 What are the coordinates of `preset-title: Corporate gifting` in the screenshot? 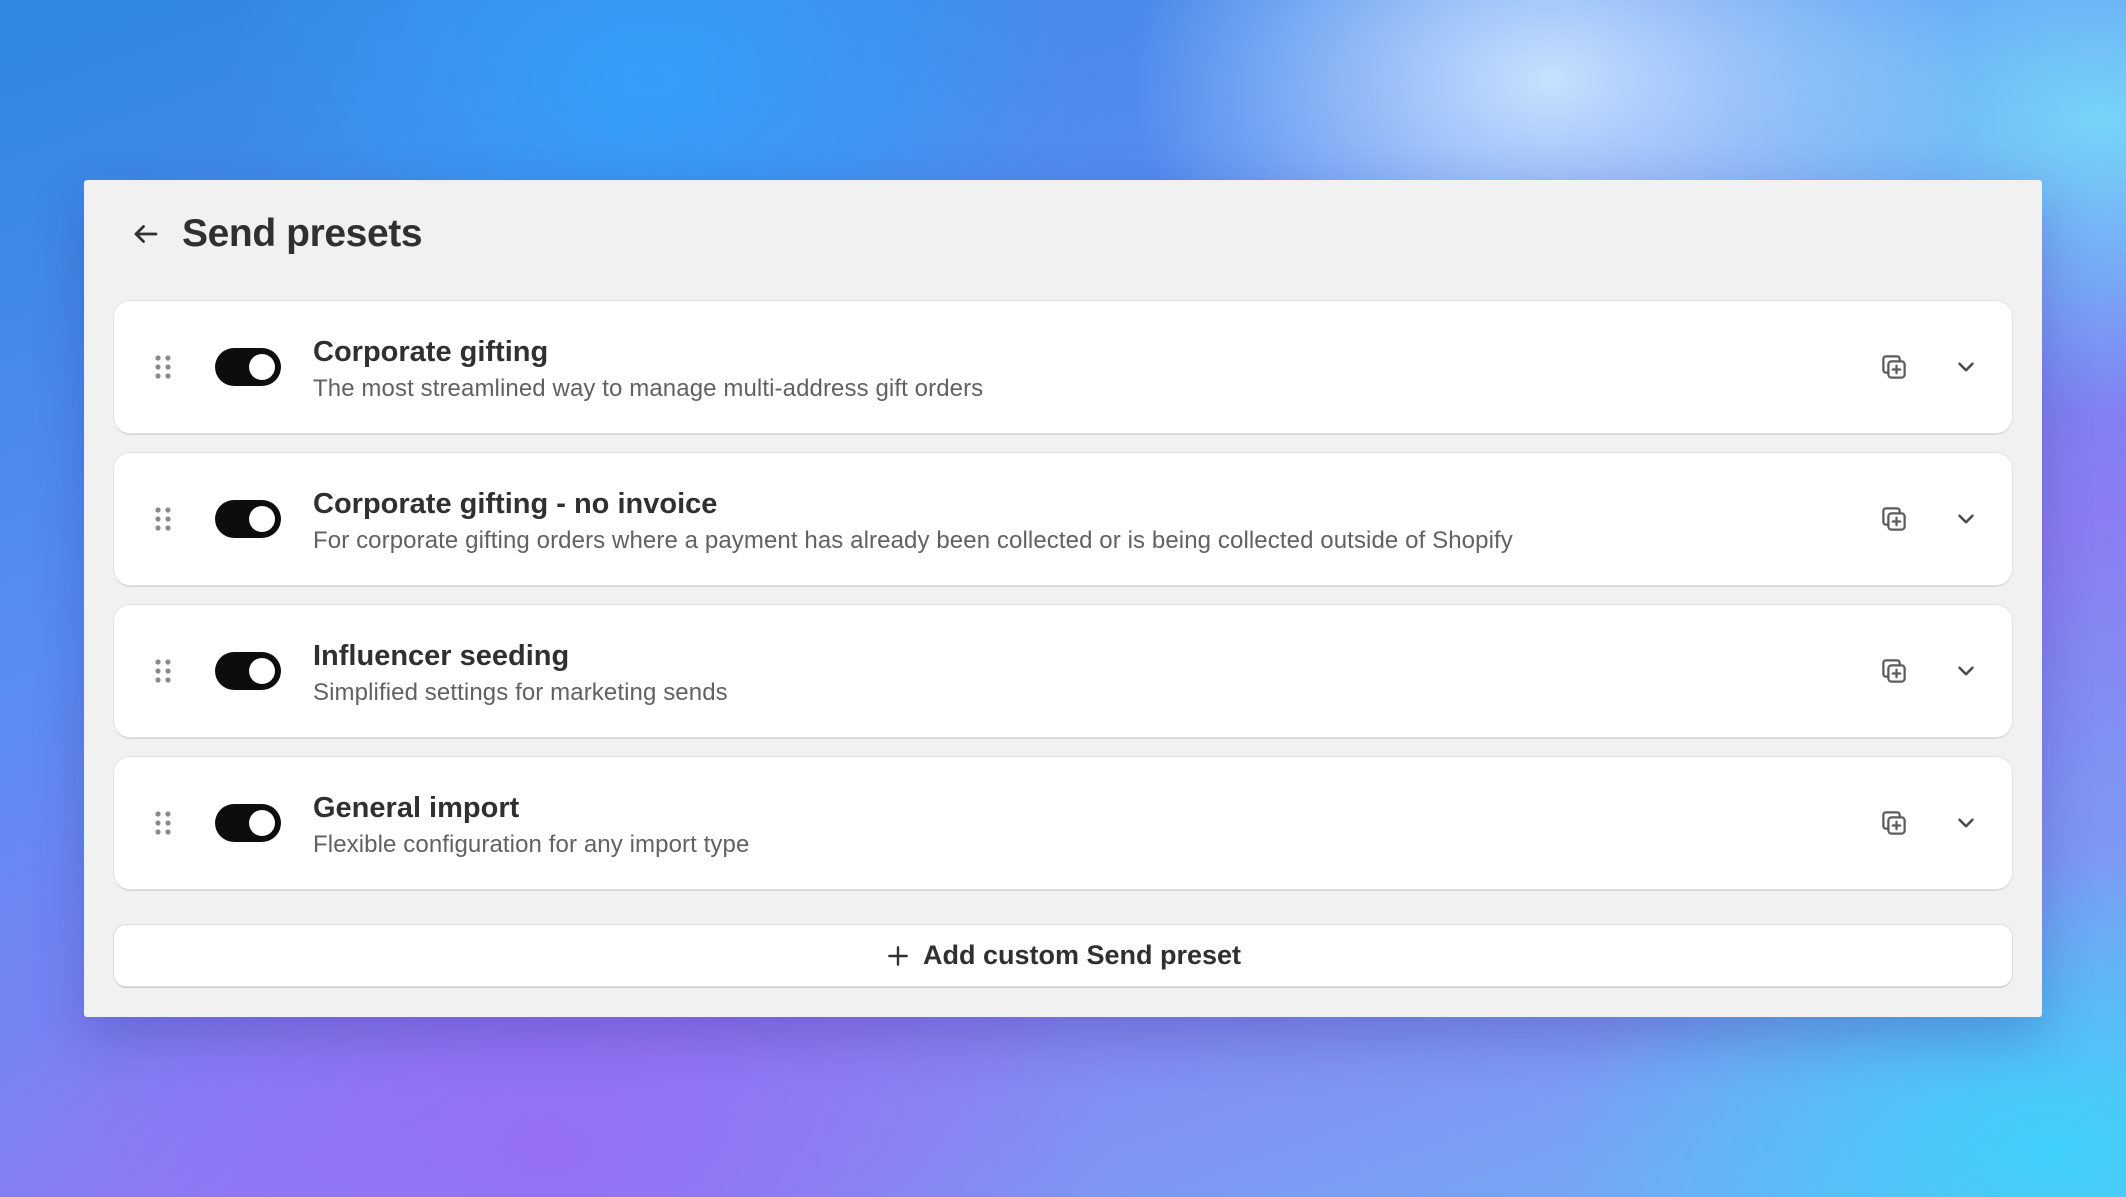 It's located at (431, 352).